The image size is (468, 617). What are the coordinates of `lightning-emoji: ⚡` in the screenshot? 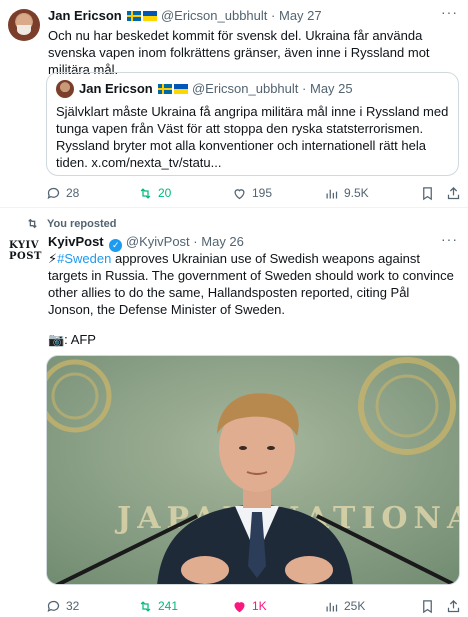 It's located at (53, 258).